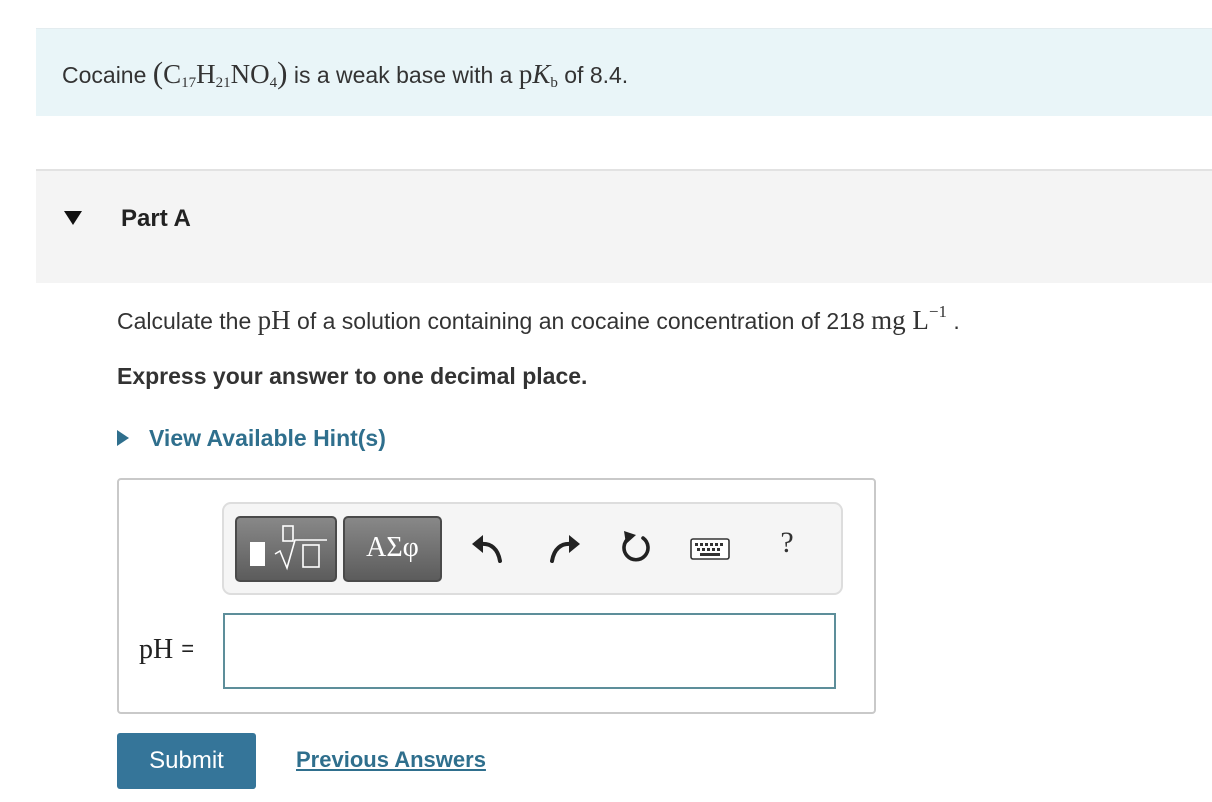 Image resolution: width=1212 pixels, height=802 pixels. I want to click on pkb-symbol: pKb, so click(538, 75).